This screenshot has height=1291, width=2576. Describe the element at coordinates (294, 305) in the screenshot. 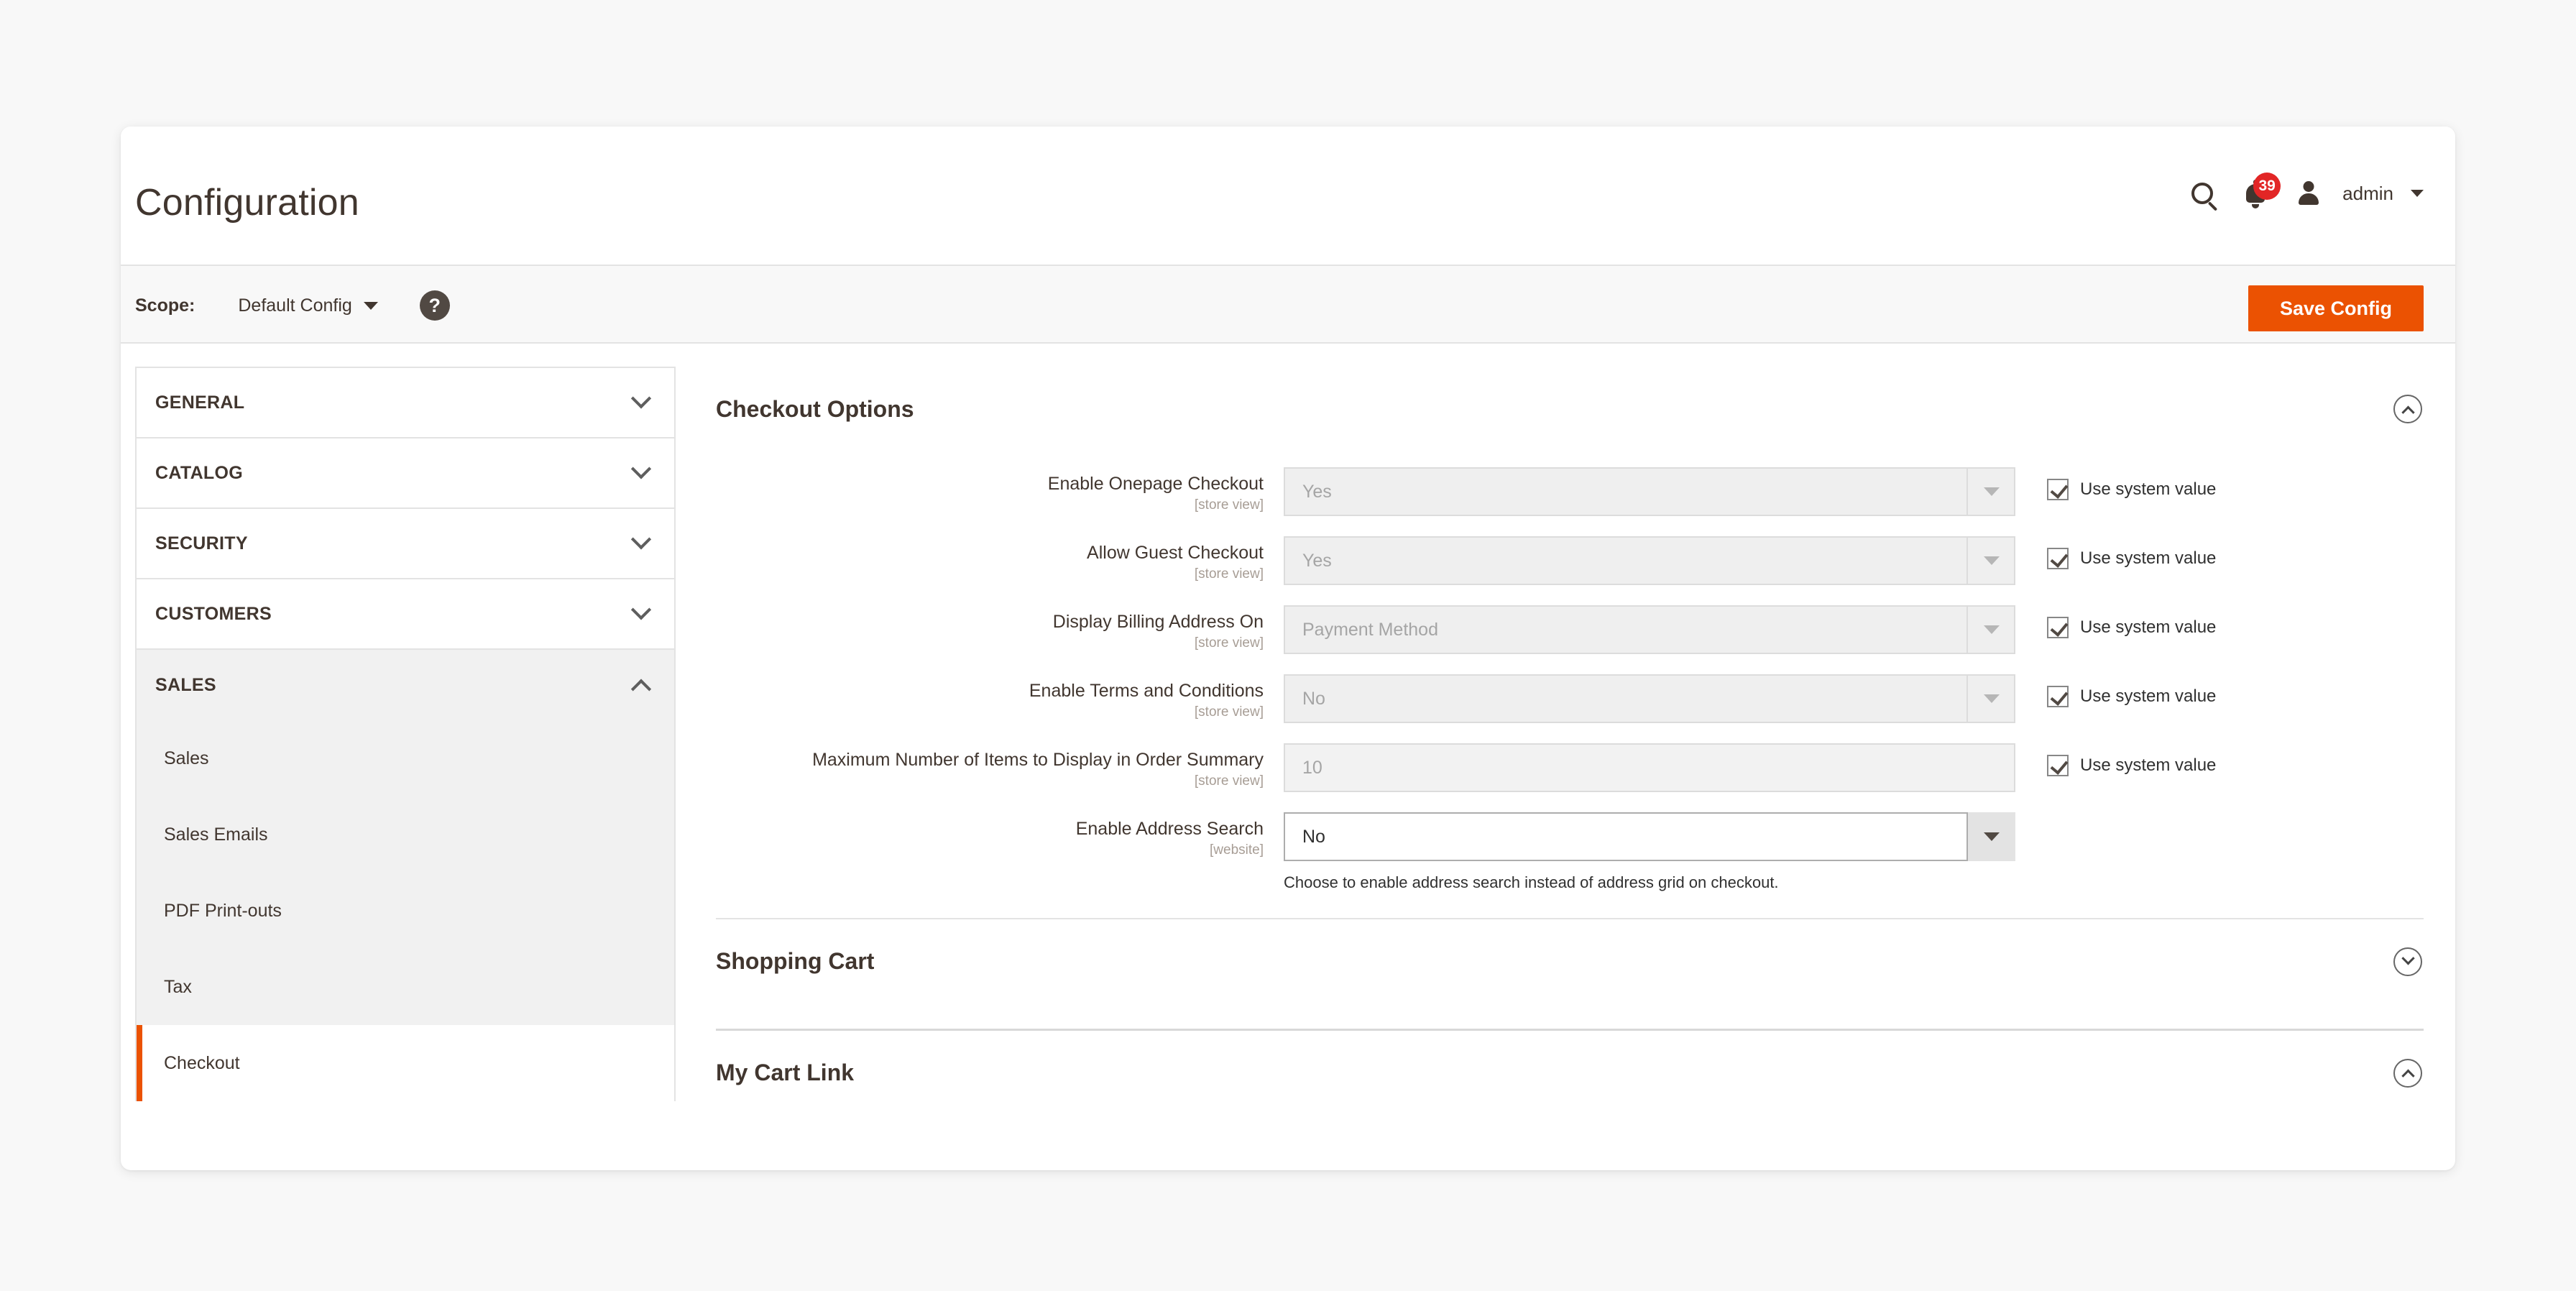

I see `scope-value: Default Config` at that location.